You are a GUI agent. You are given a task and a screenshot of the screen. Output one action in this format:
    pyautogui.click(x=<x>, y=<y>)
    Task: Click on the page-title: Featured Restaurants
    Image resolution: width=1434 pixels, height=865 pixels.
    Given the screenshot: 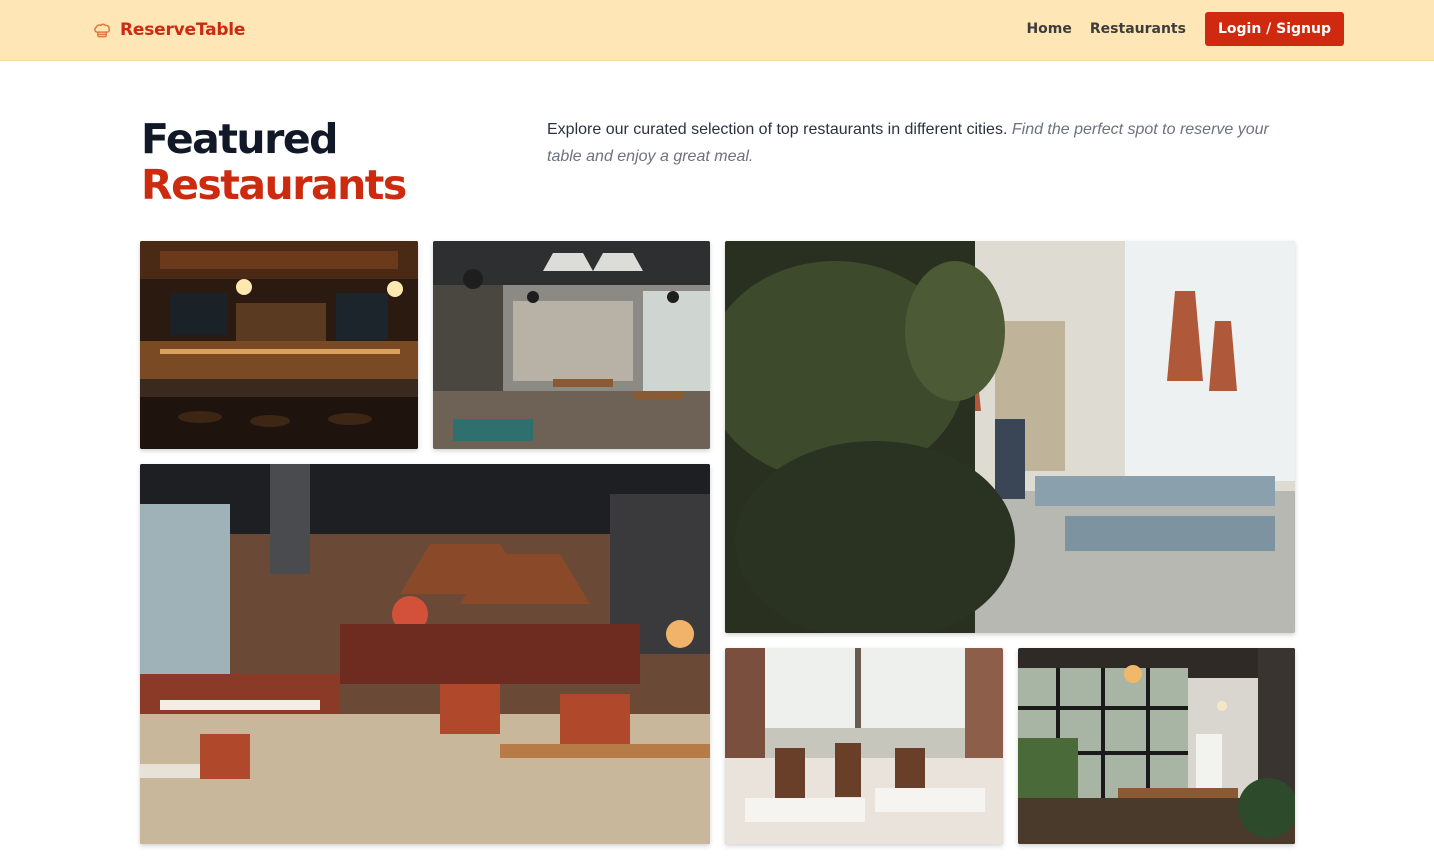 What is the action you would take?
    pyautogui.click(x=274, y=162)
    